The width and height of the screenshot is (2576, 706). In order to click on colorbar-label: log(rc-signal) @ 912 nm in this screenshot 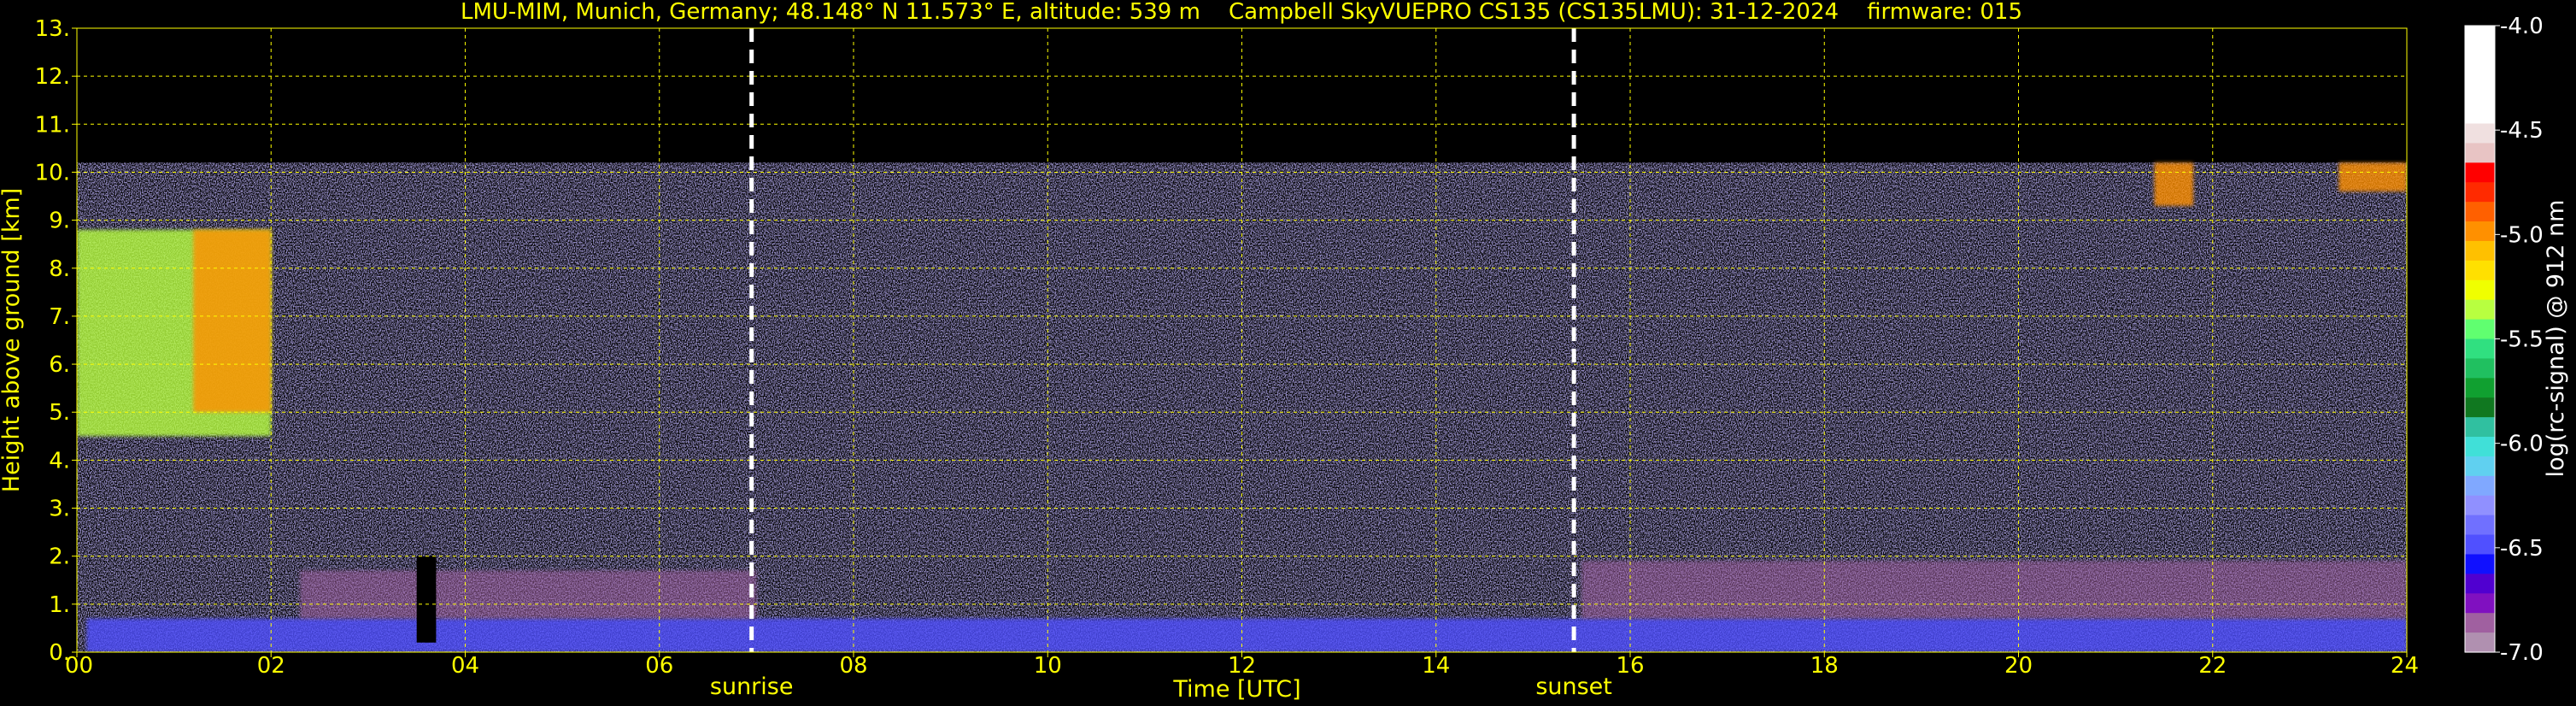, I will do `click(2556, 339)`.